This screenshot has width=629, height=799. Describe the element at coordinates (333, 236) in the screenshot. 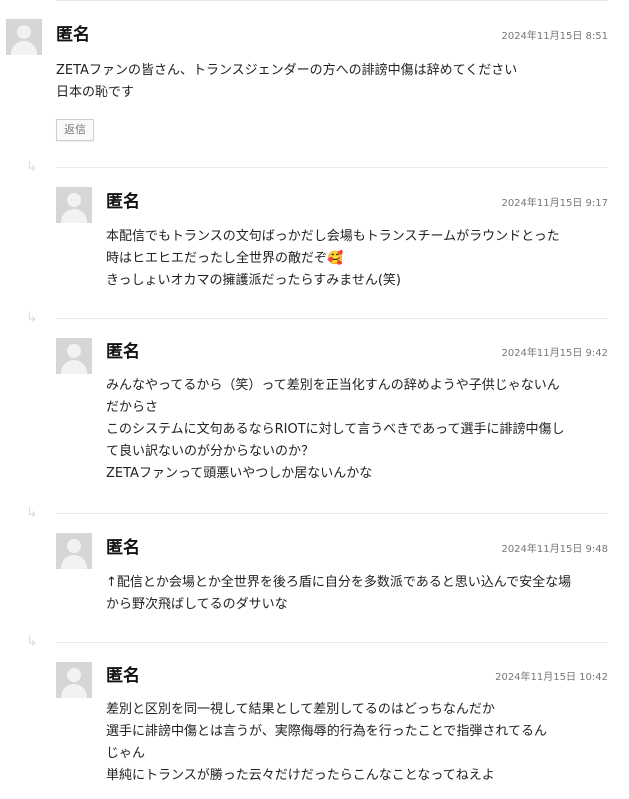

I see `comment-line: 本配信でもトランスの文句ばっかだし会場もトランスチームがラウンドとった` at that location.